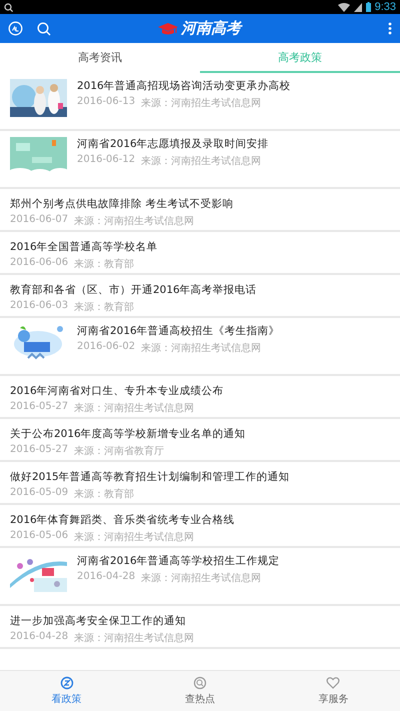 Image resolution: width=400 pixels, height=711 pixels. Describe the element at coordinates (173, 144) in the screenshot. I see `article-title: 河南省2016年志愿填报及录取时间安排` at that location.